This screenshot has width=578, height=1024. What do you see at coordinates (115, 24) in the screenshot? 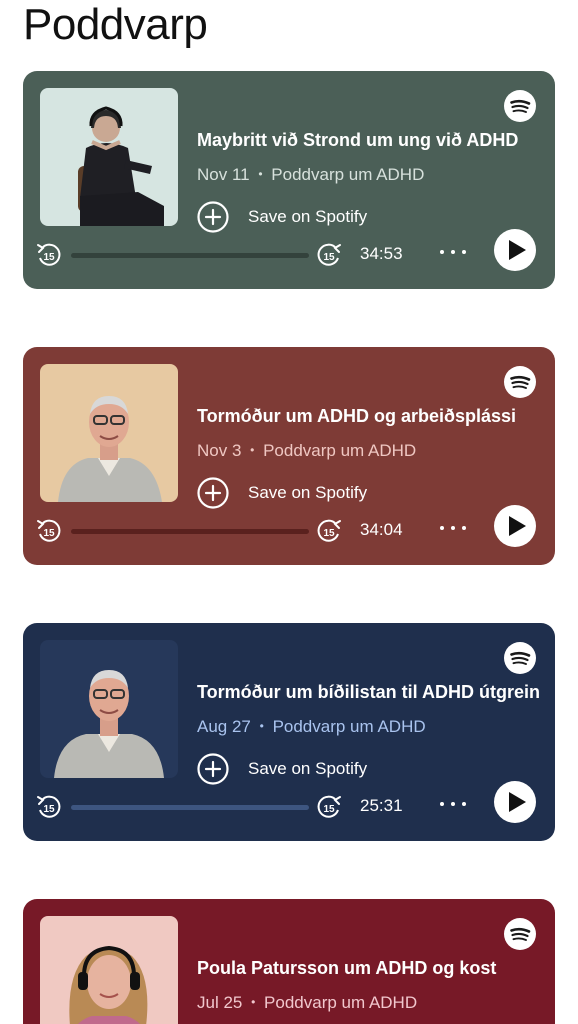
I see `page-title: Poddvarp` at bounding box center [115, 24].